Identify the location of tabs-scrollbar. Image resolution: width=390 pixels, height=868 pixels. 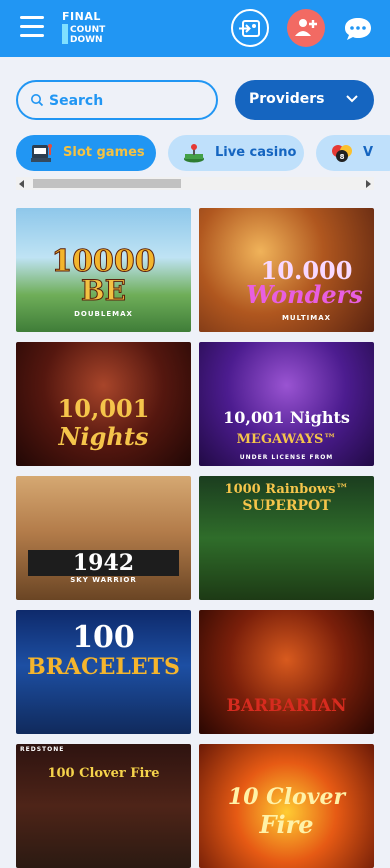
(195, 183).